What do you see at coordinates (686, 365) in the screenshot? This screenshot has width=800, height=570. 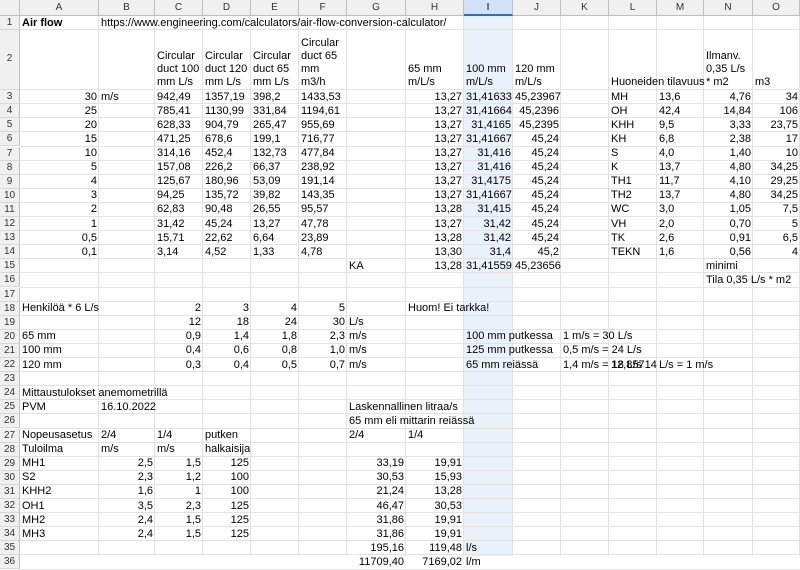 I see `cell-m22: L/s = 1 m/s` at bounding box center [686, 365].